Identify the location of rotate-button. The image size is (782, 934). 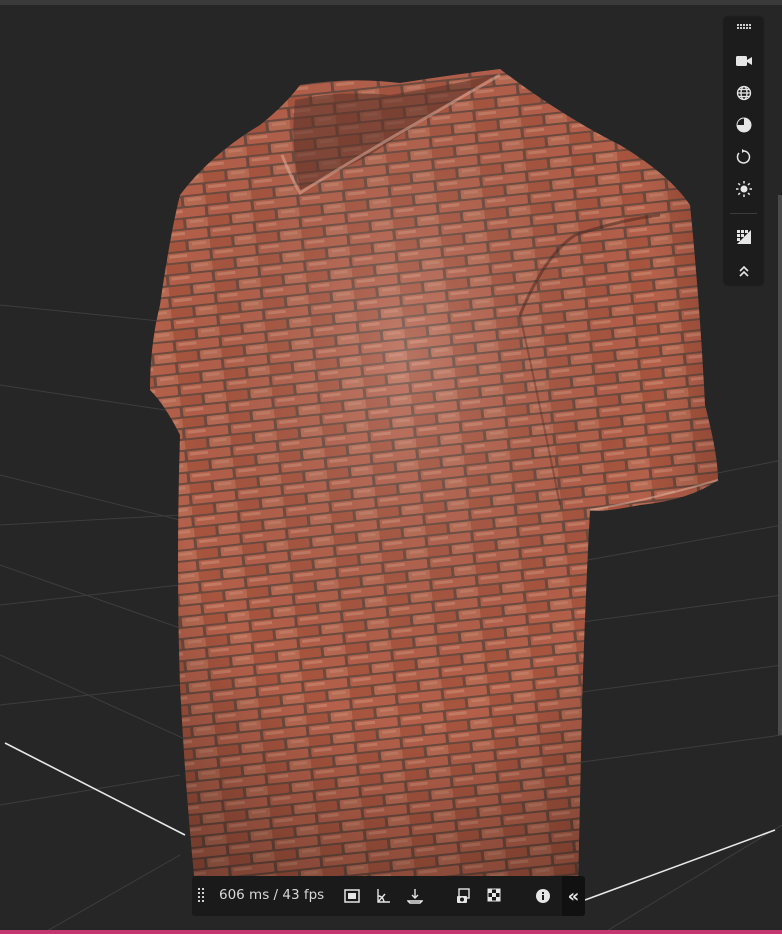
(743, 157).